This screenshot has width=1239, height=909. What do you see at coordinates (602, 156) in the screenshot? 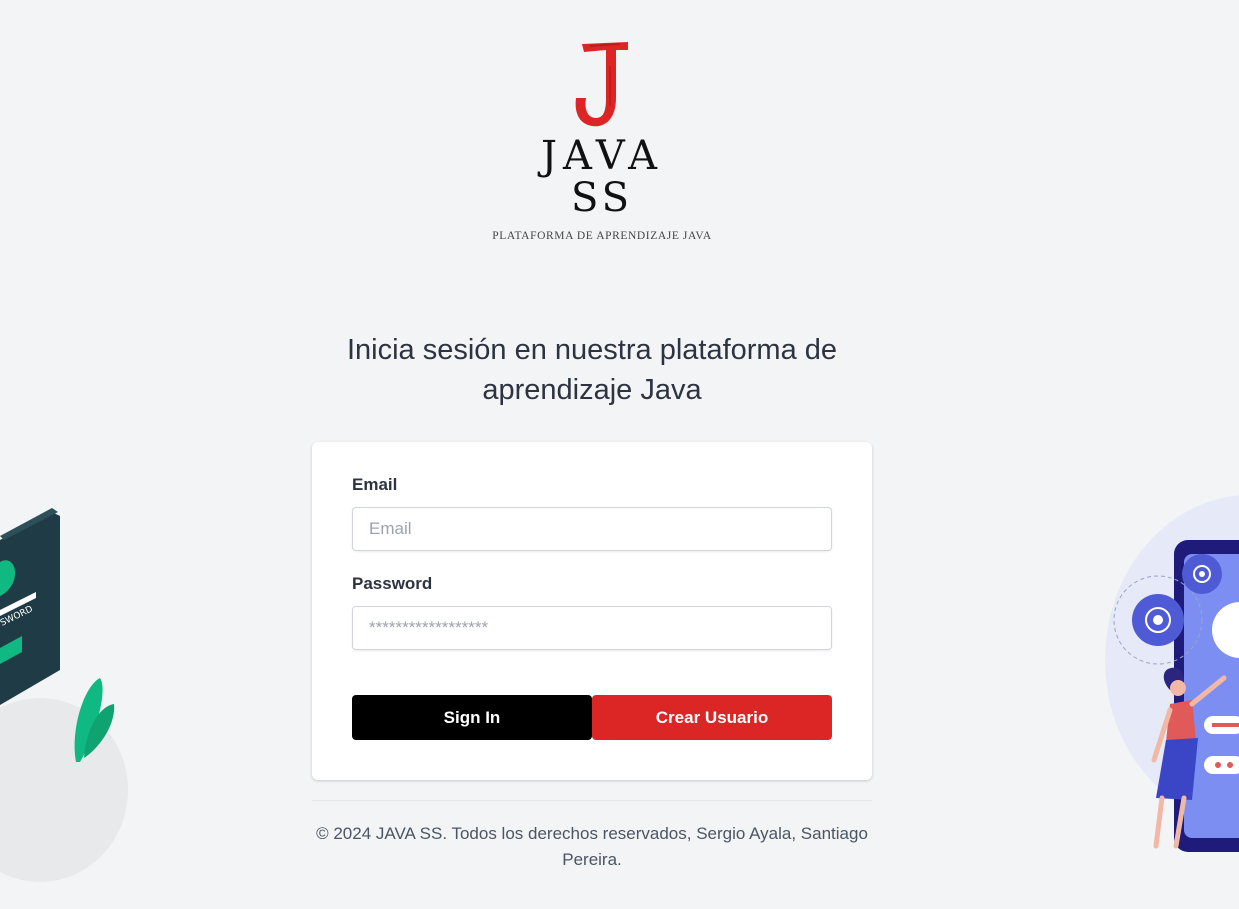
I see `logo-wordmark-java: JAVA` at bounding box center [602, 156].